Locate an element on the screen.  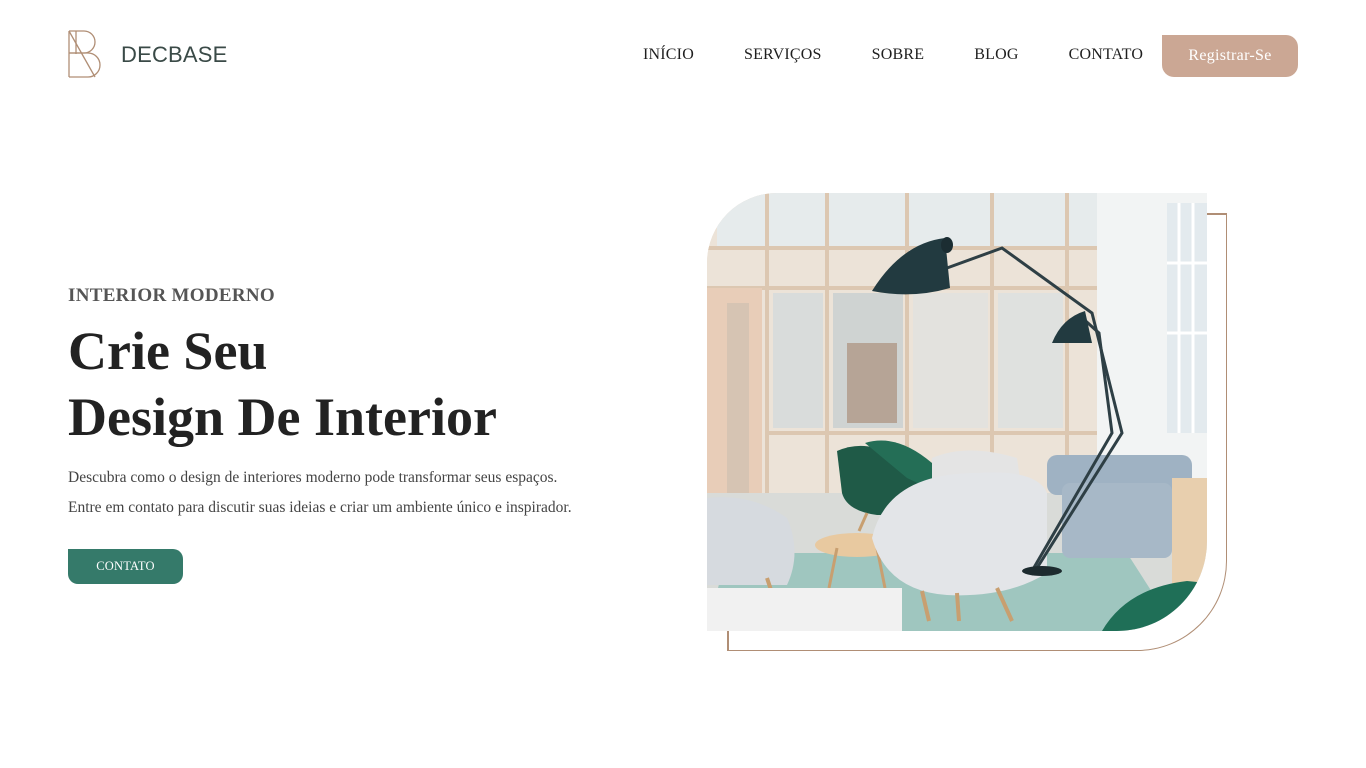
hero-headline: Crie Seu Design De Interior is located at coordinates (282, 384).